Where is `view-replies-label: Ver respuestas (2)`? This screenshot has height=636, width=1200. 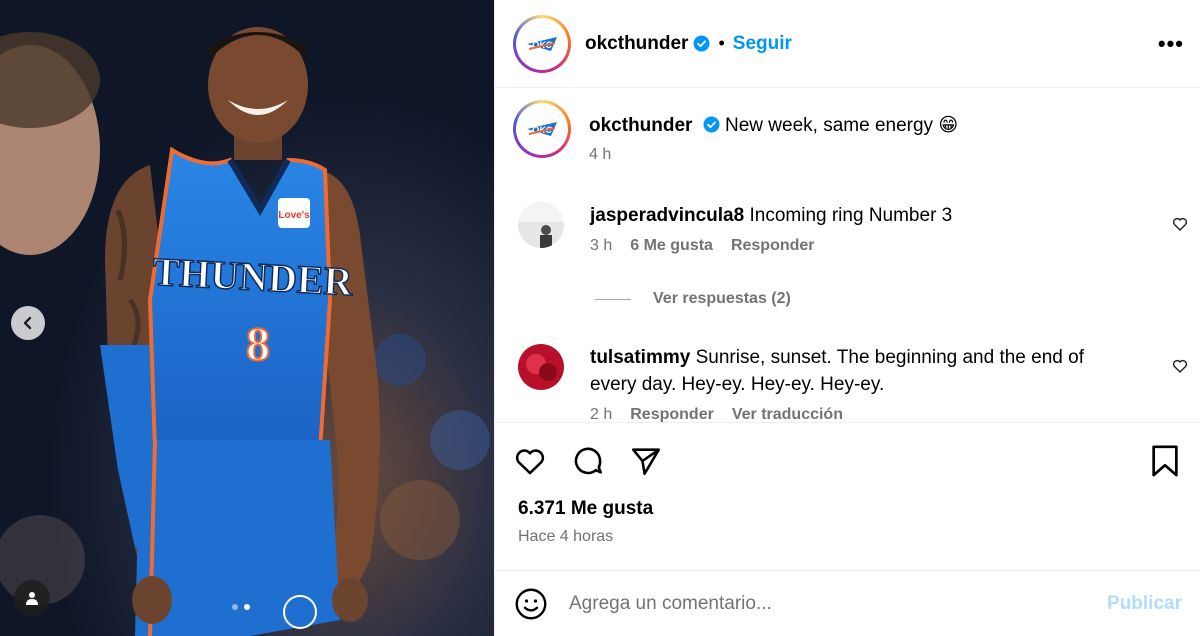
view-replies-label: Ver respuestas (2) is located at coordinates (722, 298).